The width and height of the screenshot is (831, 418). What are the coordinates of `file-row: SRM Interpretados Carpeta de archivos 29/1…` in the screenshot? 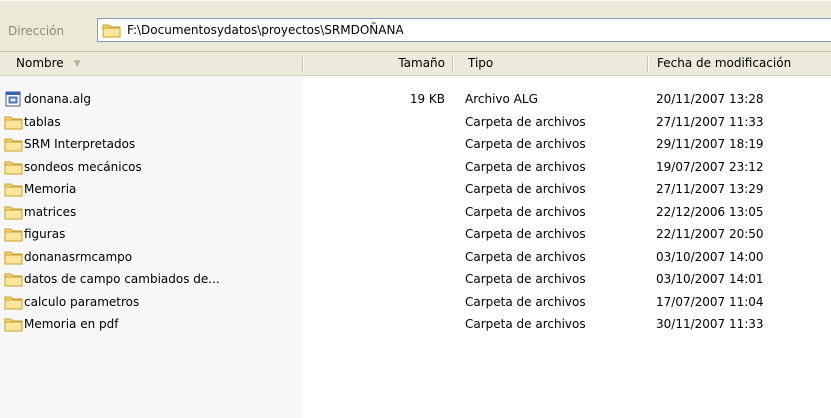 It's located at (415, 144).